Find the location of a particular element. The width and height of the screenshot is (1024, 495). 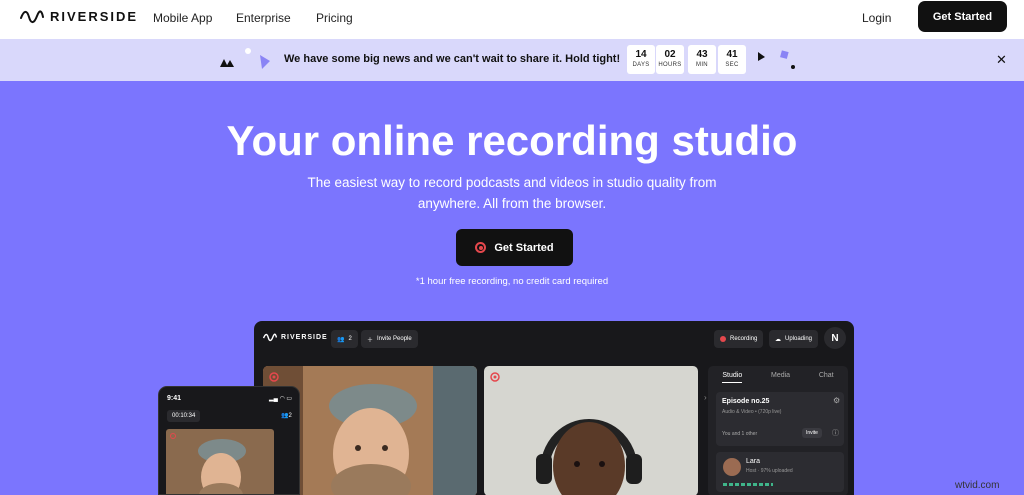

countdown-hours: 02 HOURS is located at coordinates (670, 59).